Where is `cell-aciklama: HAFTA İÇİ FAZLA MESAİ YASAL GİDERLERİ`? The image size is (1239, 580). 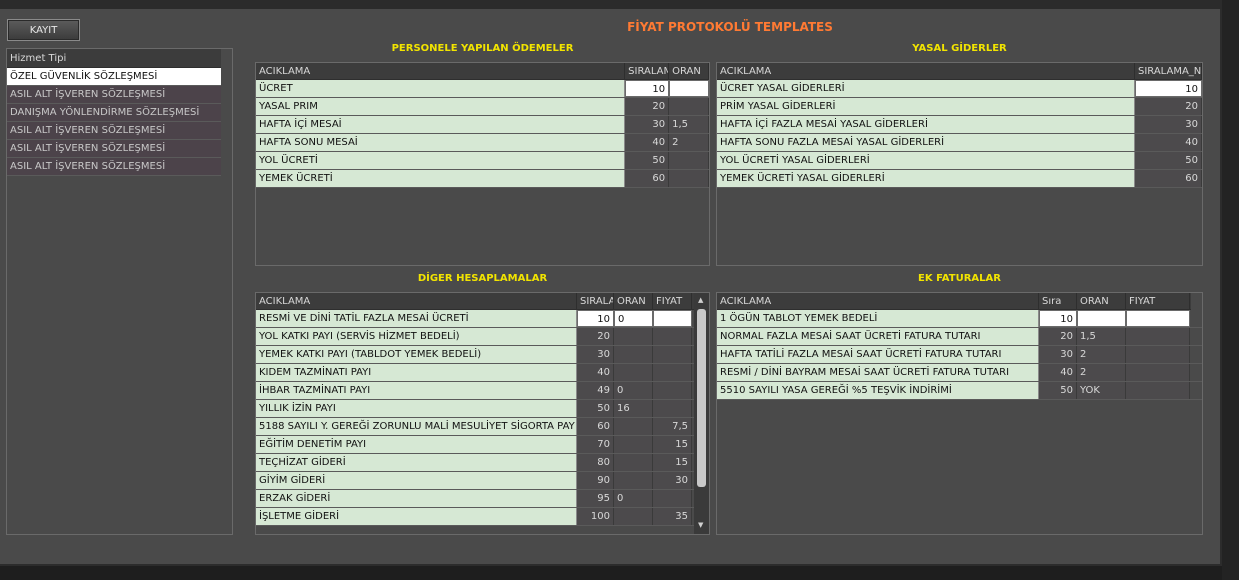 cell-aciklama: HAFTA İÇİ FAZLA MESAİ YASAL GİDERLERİ is located at coordinates (926, 124).